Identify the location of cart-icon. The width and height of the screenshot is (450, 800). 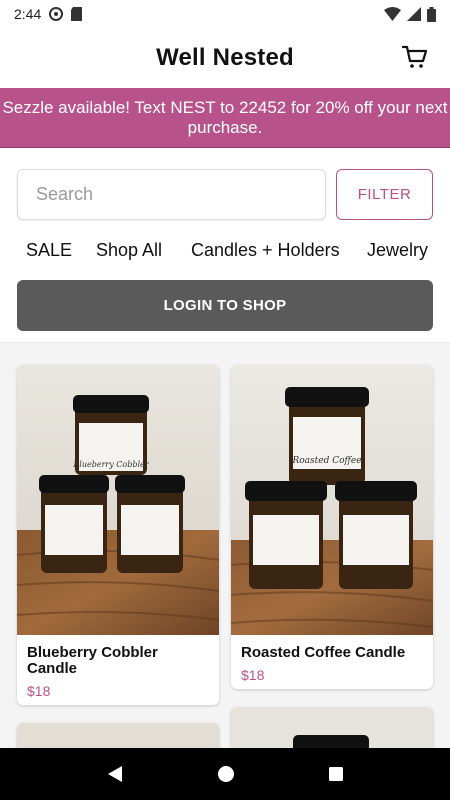
(415, 56).